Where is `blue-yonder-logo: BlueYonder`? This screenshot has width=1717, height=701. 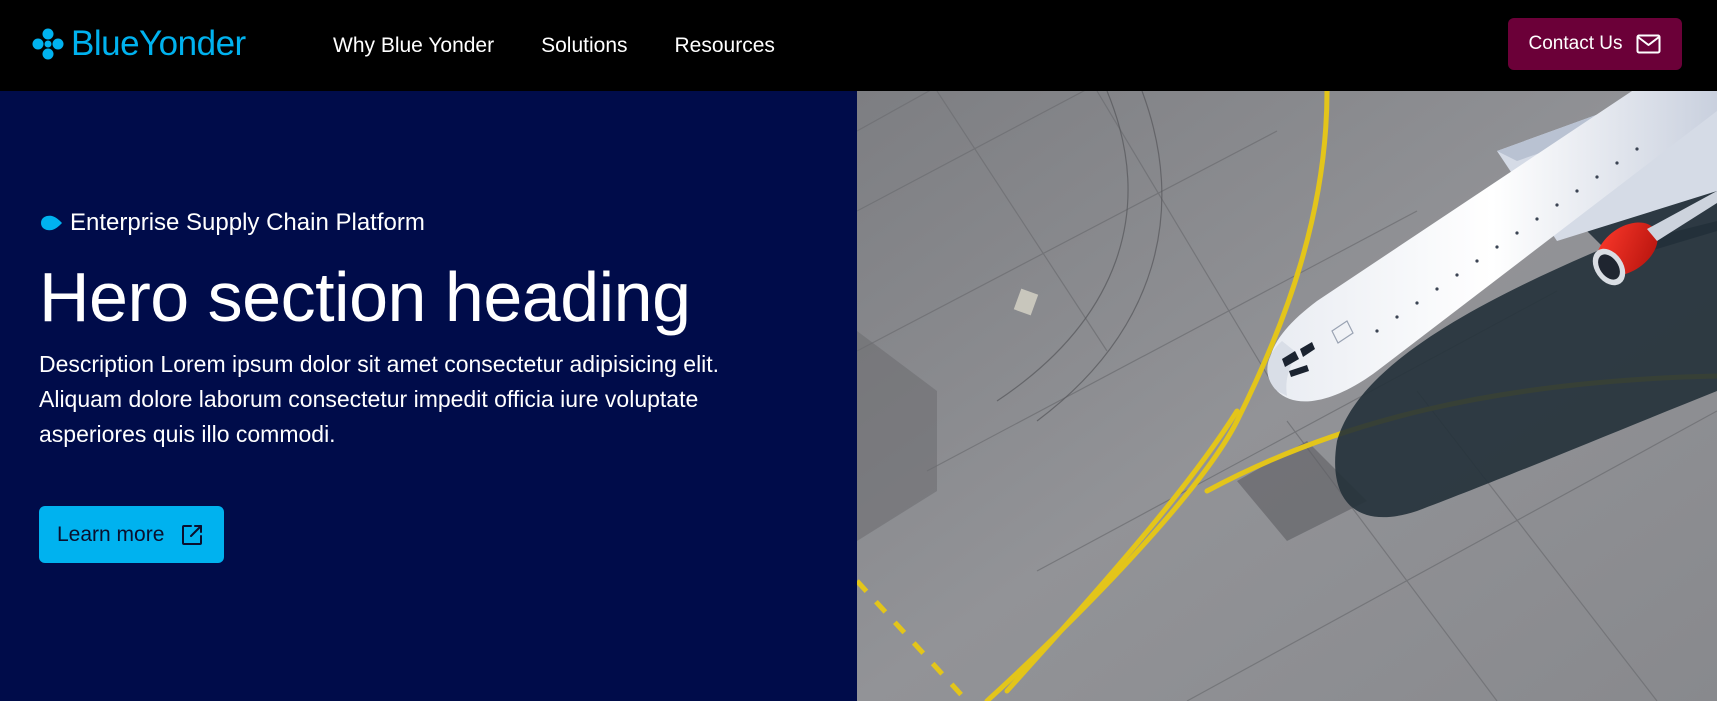 blue-yonder-logo: BlueYonder is located at coordinates (138, 44).